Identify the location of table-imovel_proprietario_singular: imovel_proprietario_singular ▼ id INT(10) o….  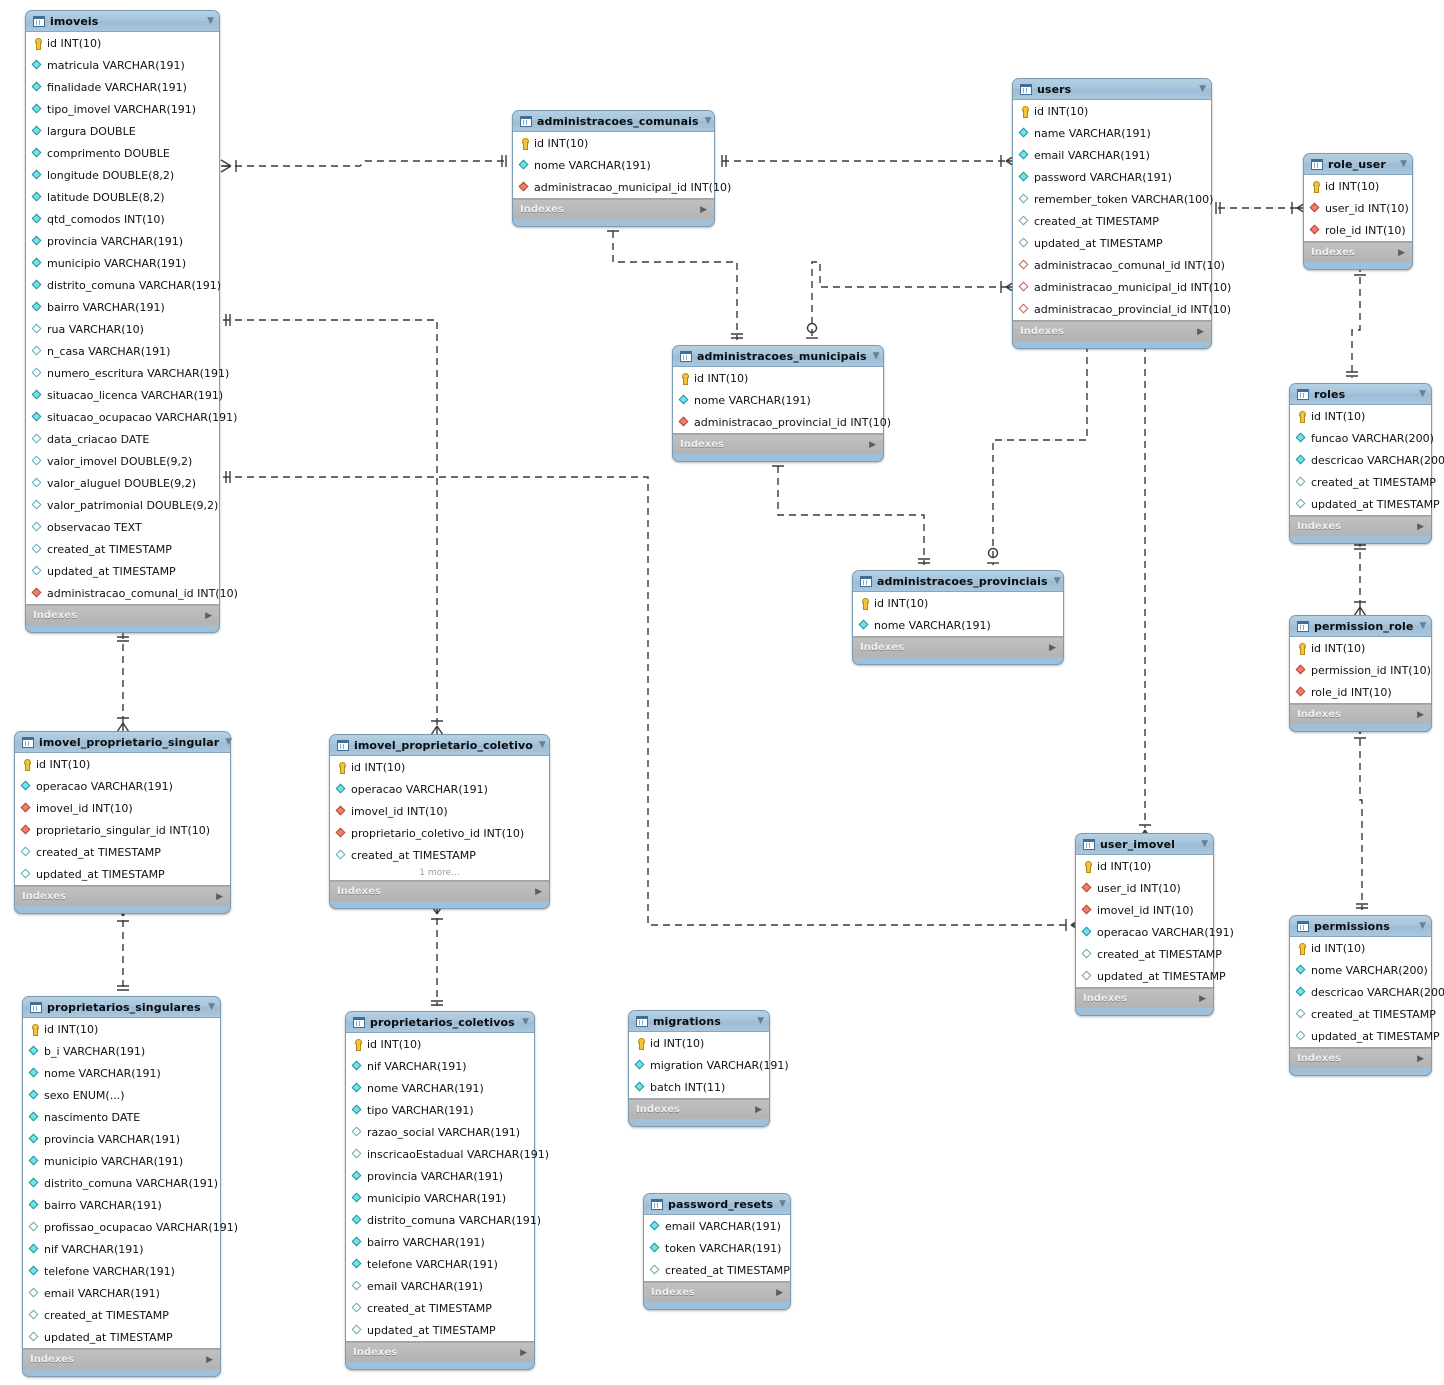
(123, 822).